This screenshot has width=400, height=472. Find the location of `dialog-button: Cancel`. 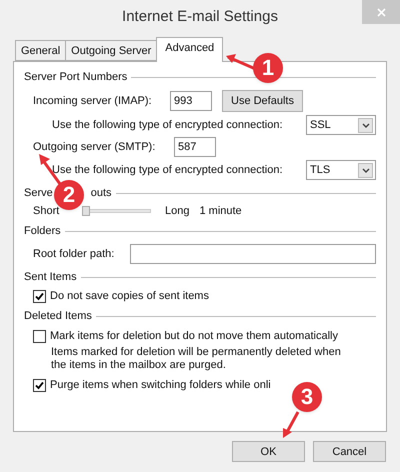

dialog-button: Cancel is located at coordinates (349, 451).